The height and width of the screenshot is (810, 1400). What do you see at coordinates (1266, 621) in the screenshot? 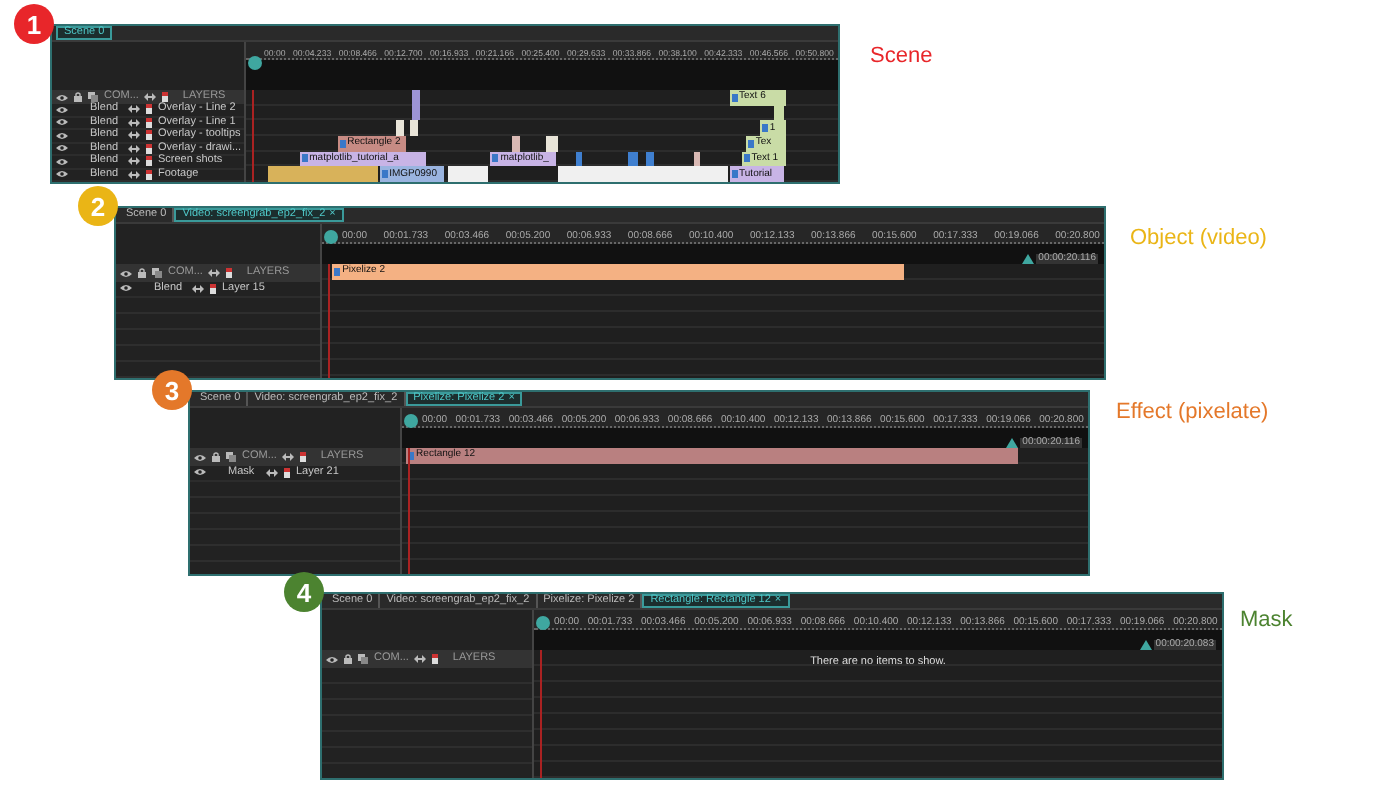
I see `panel-caption: Mask` at bounding box center [1266, 621].